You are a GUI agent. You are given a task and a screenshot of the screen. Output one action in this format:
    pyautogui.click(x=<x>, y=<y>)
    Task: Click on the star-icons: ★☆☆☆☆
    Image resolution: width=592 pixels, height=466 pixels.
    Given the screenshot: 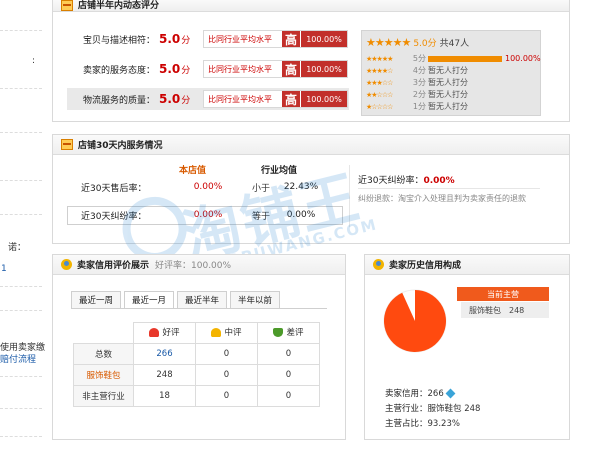 What is the action you would take?
    pyautogui.click(x=379, y=106)
    